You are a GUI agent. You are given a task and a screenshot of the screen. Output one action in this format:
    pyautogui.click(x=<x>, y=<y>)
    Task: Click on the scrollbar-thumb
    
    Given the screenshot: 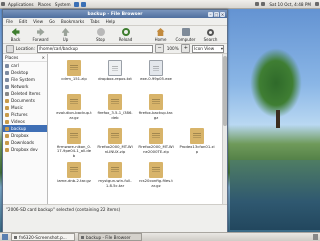 What is the action you would take?
    pyautogui.click(x=225, y=91)
    